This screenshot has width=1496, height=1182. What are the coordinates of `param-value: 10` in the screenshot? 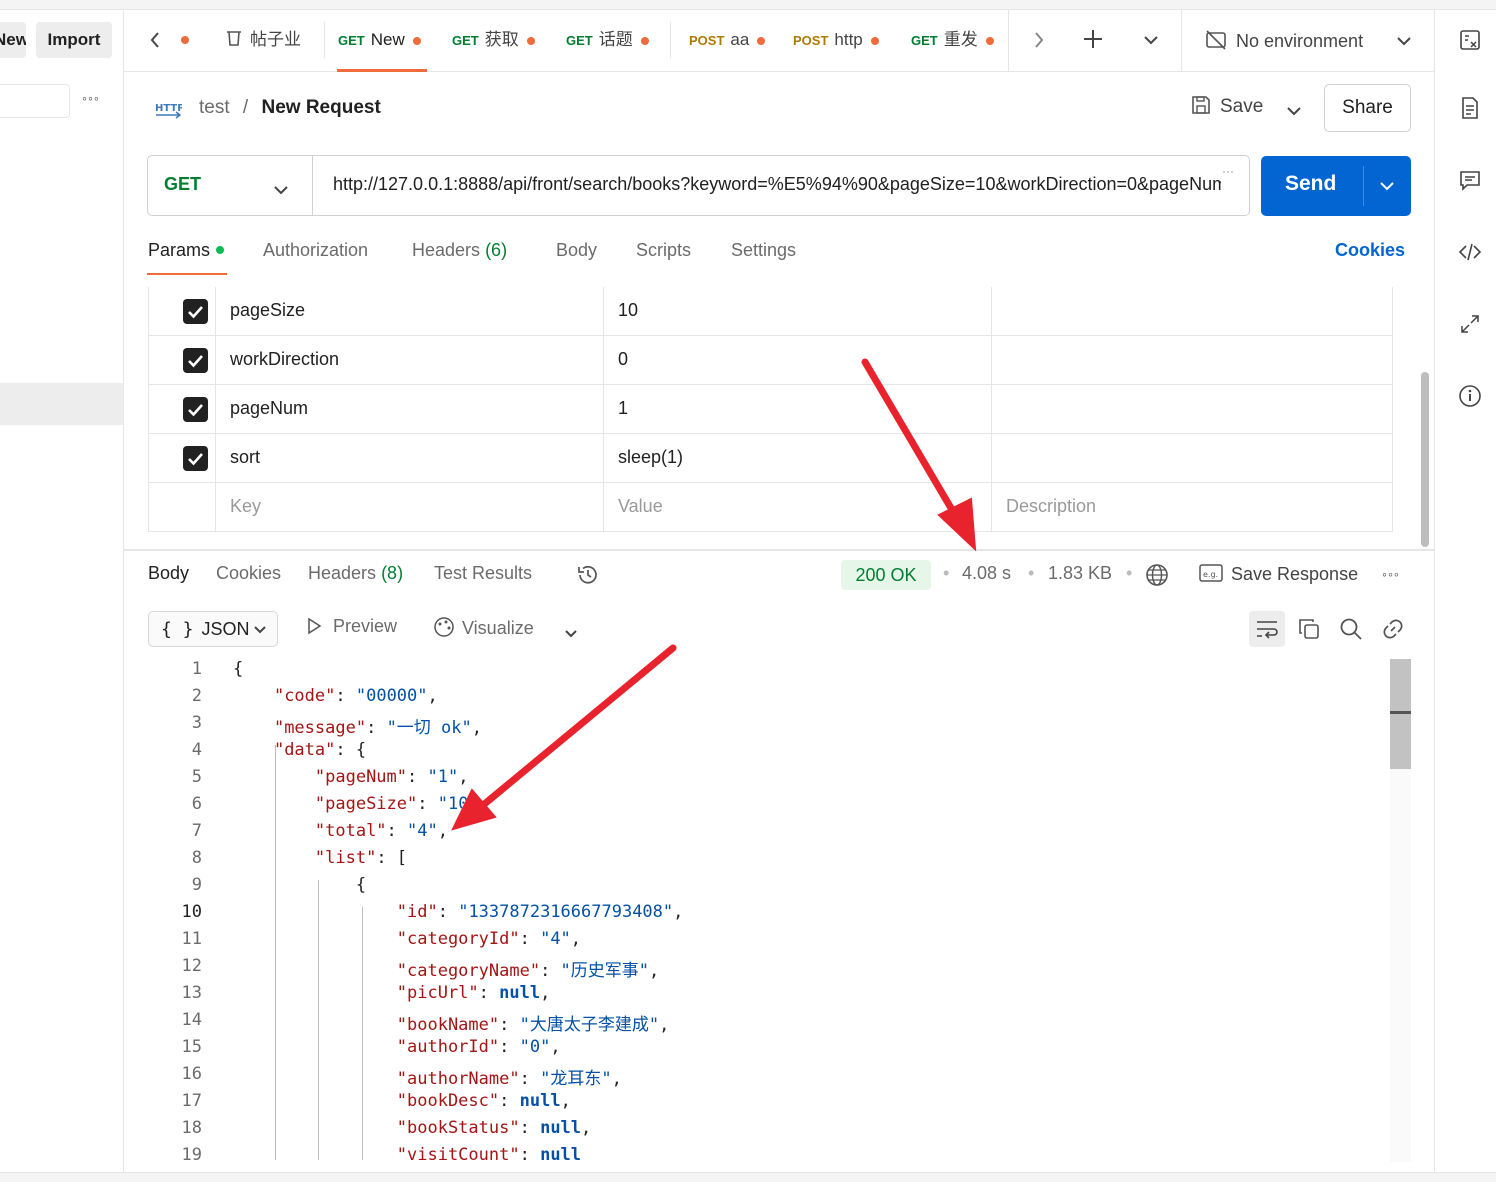 It's located at (628, 310).